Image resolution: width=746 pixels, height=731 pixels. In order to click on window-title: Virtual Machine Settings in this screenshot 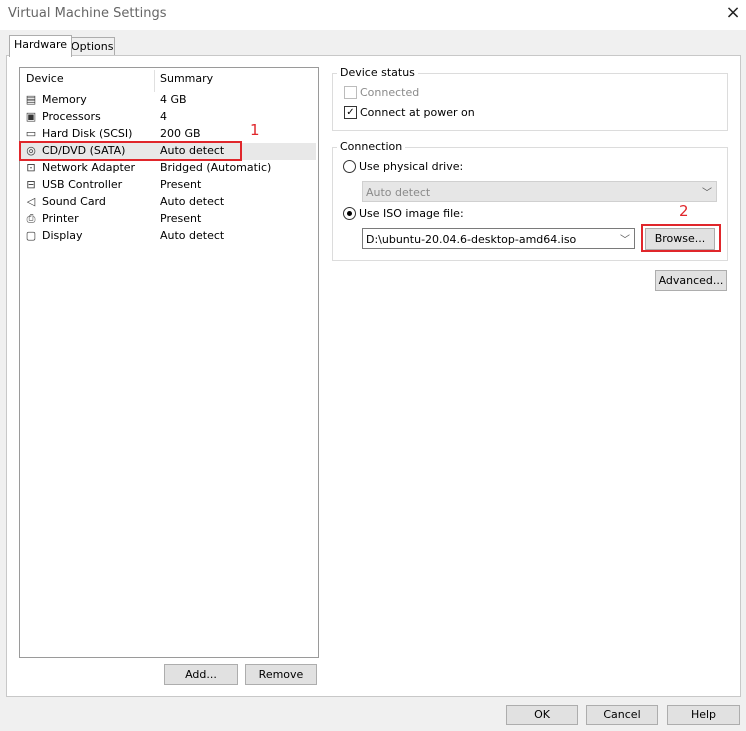, I will do `click(87, 13)`.